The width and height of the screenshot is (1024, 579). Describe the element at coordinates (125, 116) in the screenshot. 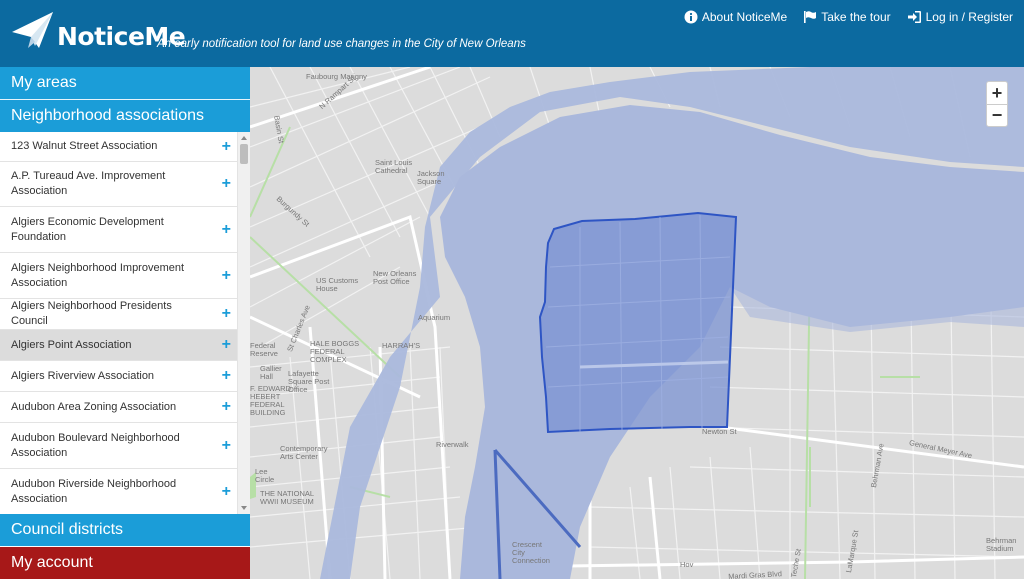

I see `neighborhood-associations-header: Neighborhood associations` at that location.